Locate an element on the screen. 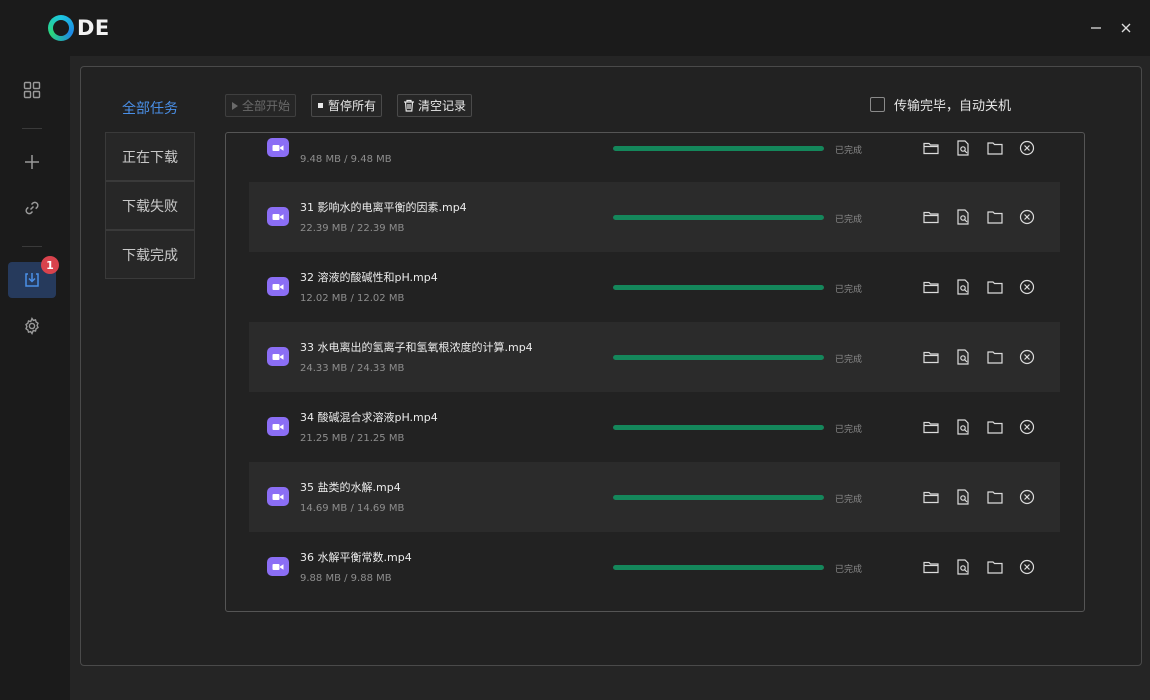 This screenshot has width=1150, height=700. clear-records-button: 清空记录 is located at coordinates (435, 105).